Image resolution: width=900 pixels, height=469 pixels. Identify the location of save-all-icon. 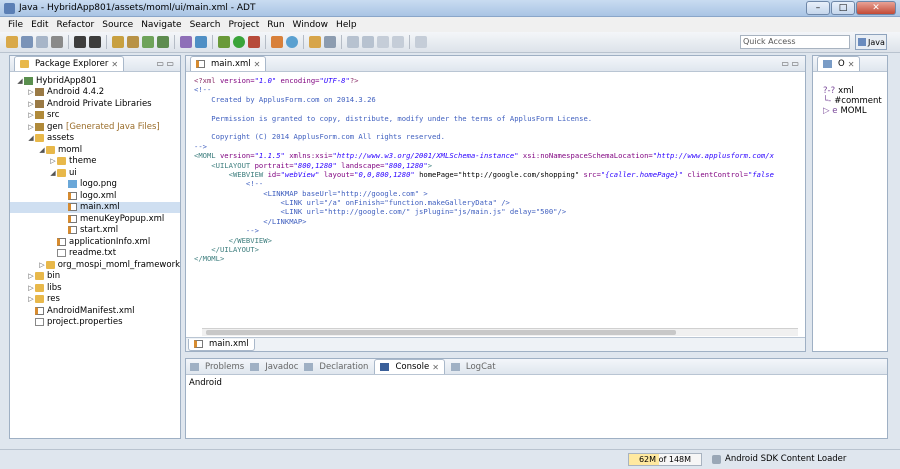
(42, 42).